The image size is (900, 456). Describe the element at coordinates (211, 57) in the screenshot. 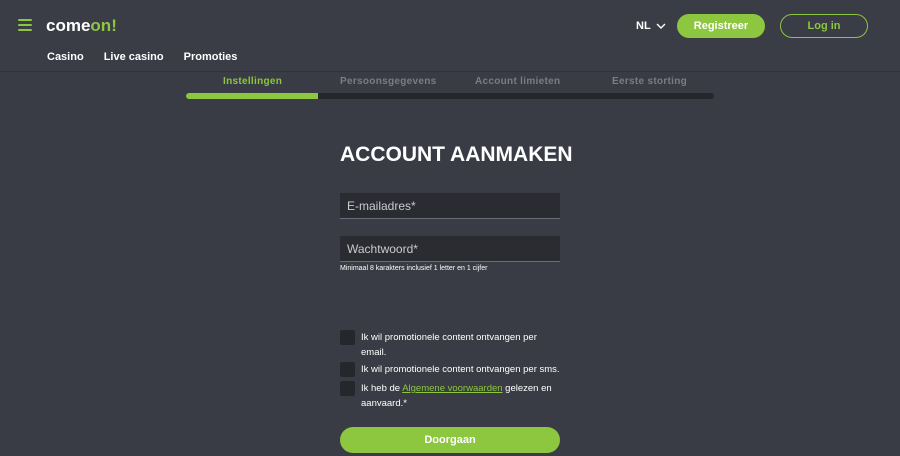

I see `nav-promoties: Promoties` at that location.